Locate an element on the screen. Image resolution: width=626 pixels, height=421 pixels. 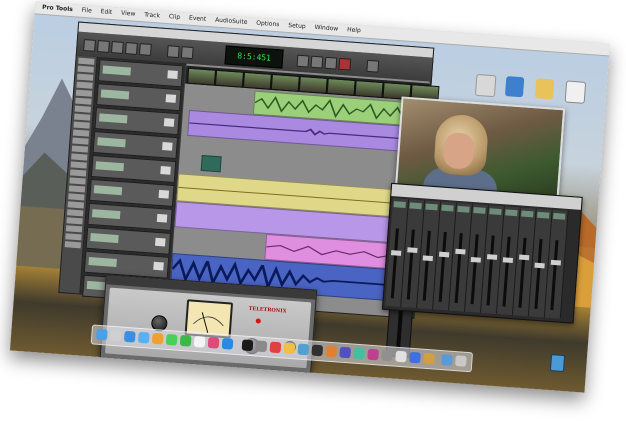
dock-launchpad-icon is located at coordinates (115, 335).